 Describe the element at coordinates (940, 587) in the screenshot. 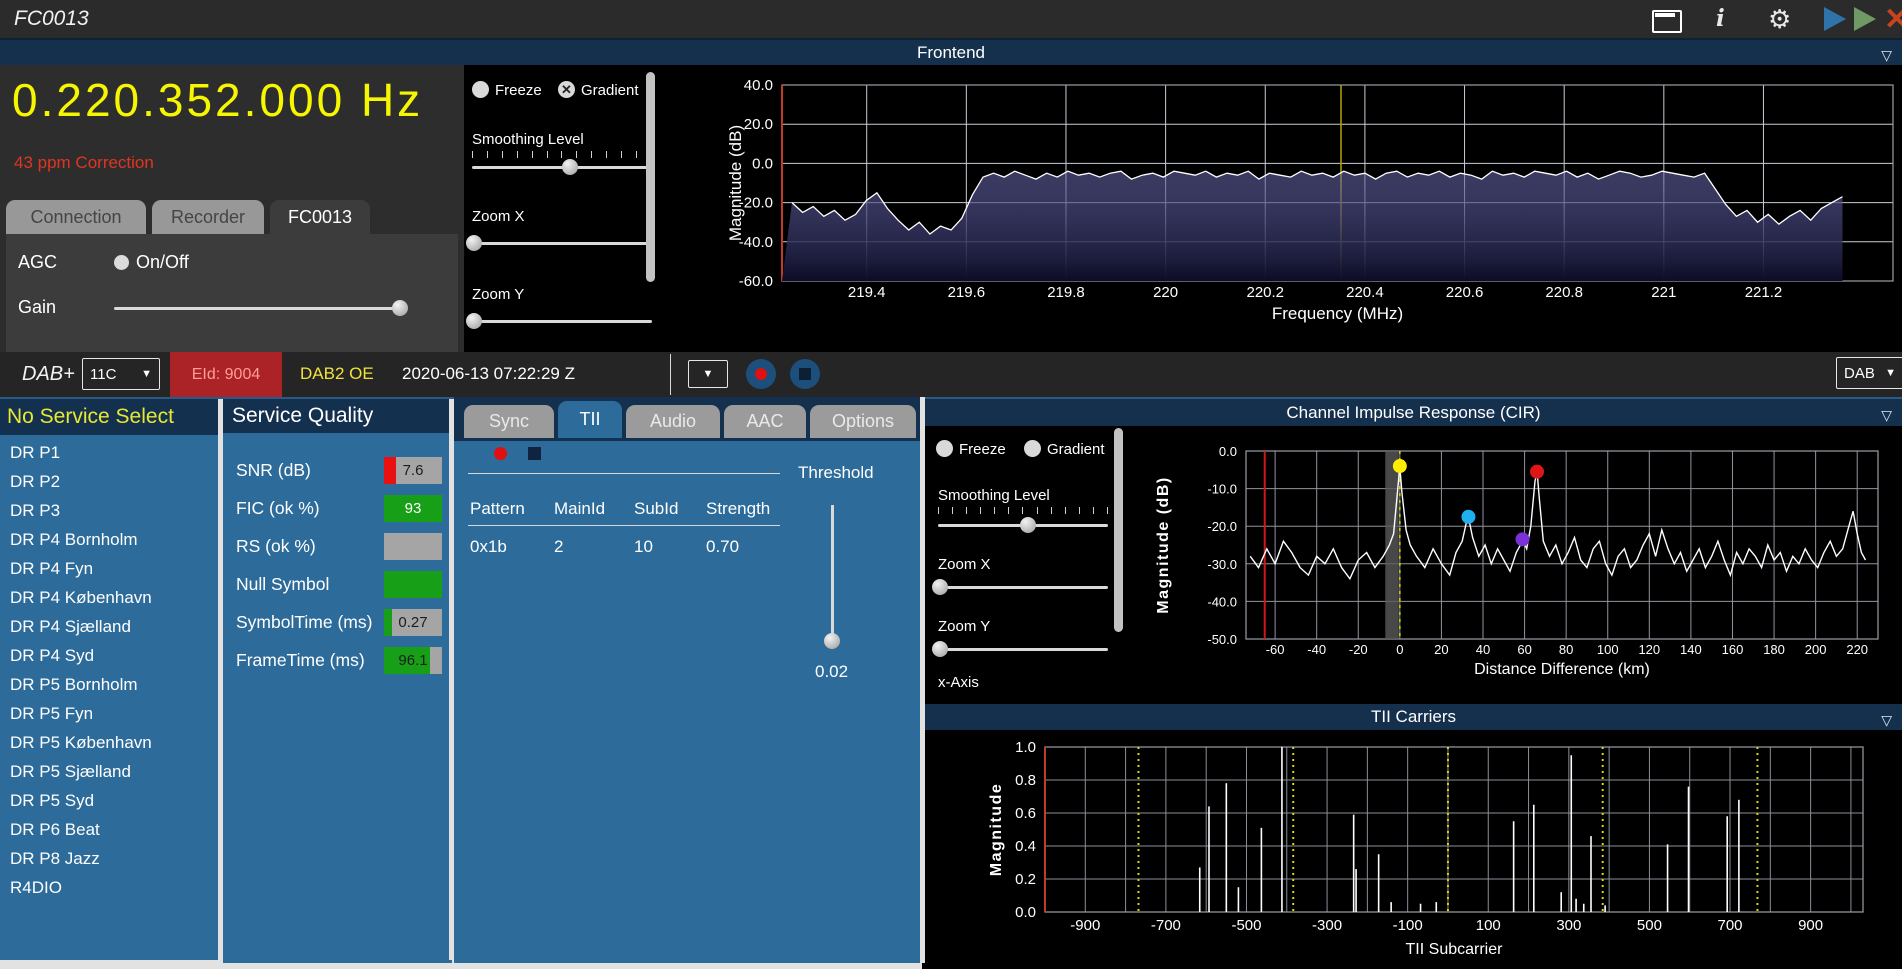

I see `cir-zoom-x-slider-handle` at that location.